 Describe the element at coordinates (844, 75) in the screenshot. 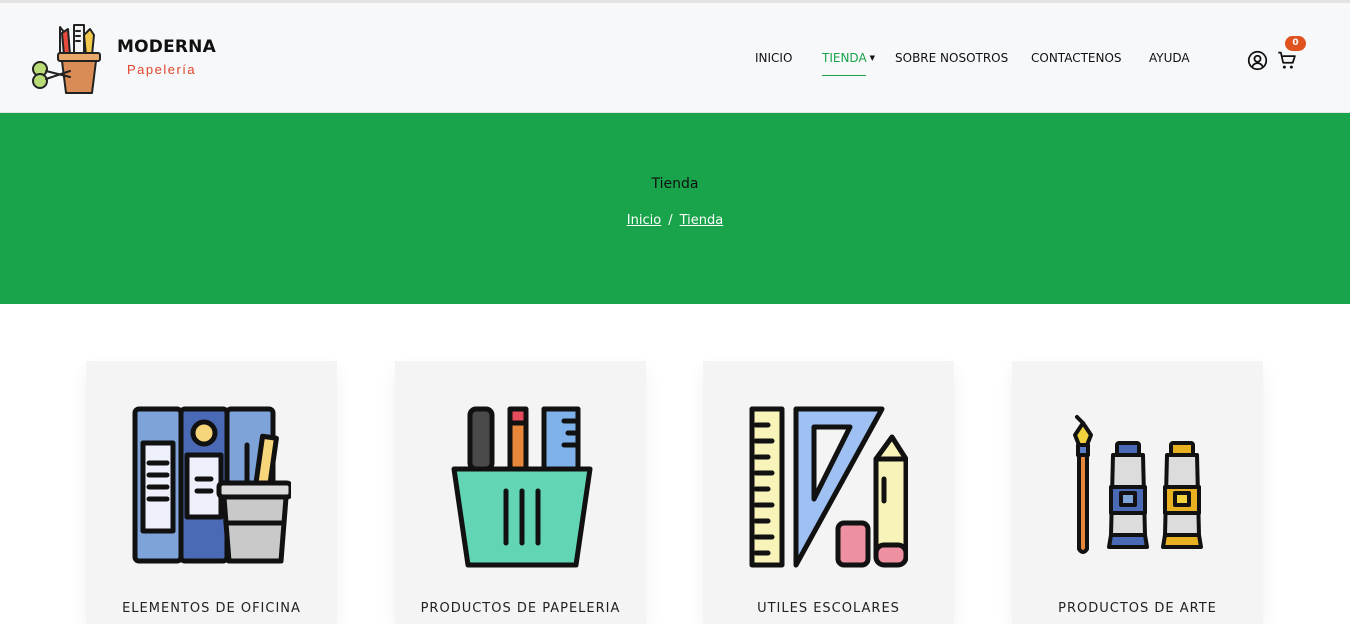

I see `nav-active-underline` at that location.